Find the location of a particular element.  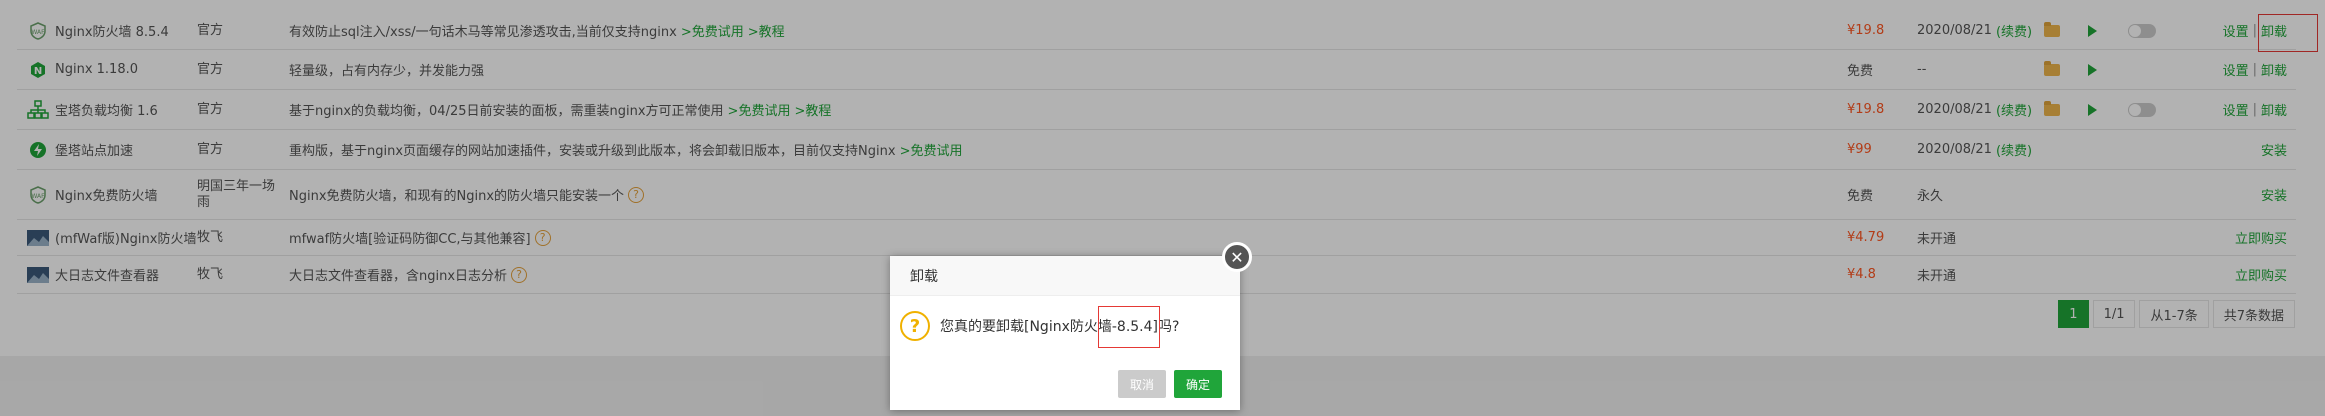

confirm-button: 确定 is located at coordinates (1198, 384).